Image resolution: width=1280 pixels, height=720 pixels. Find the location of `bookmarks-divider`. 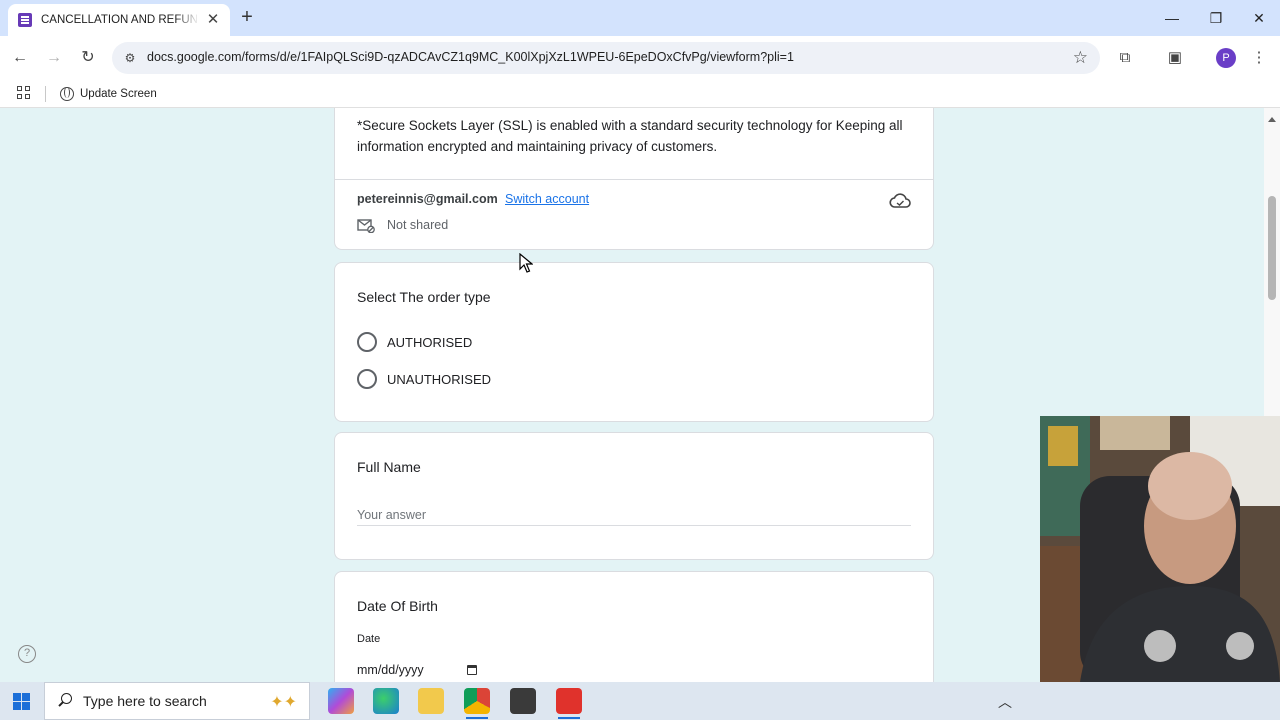

bookmarks-divider is located at coordinates (45, 94).